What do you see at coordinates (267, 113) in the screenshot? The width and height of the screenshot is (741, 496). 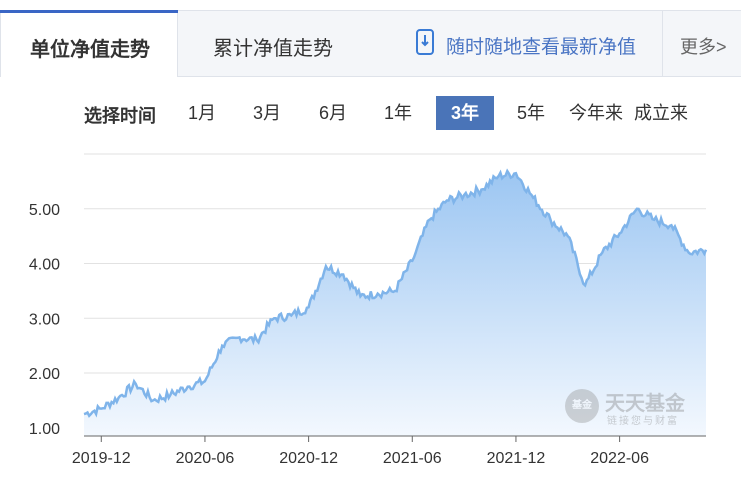 I see `range-3-months-button: 3月` at bounding box center [267, 113].